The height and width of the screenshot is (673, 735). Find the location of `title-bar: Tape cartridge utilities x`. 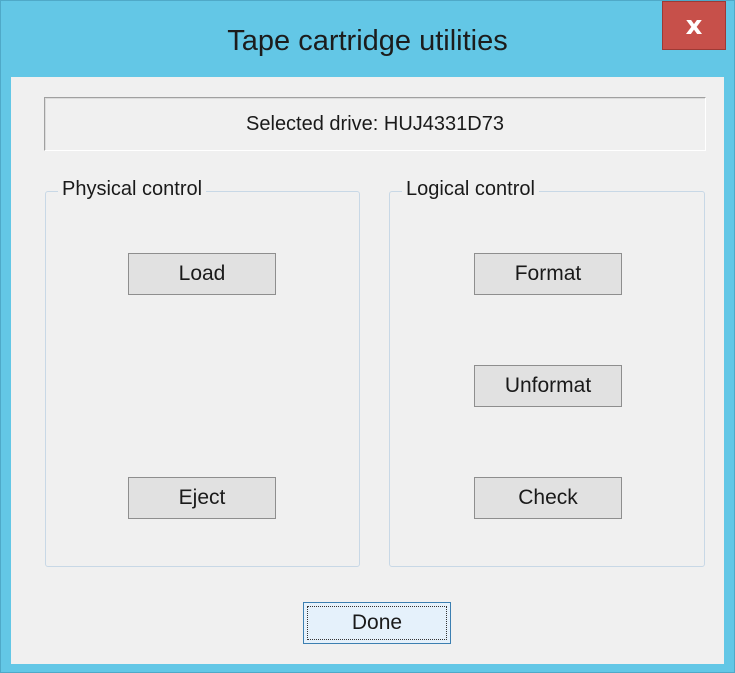

title-bar: Tape cartridge utilities x is located at coordinates (367, 39).